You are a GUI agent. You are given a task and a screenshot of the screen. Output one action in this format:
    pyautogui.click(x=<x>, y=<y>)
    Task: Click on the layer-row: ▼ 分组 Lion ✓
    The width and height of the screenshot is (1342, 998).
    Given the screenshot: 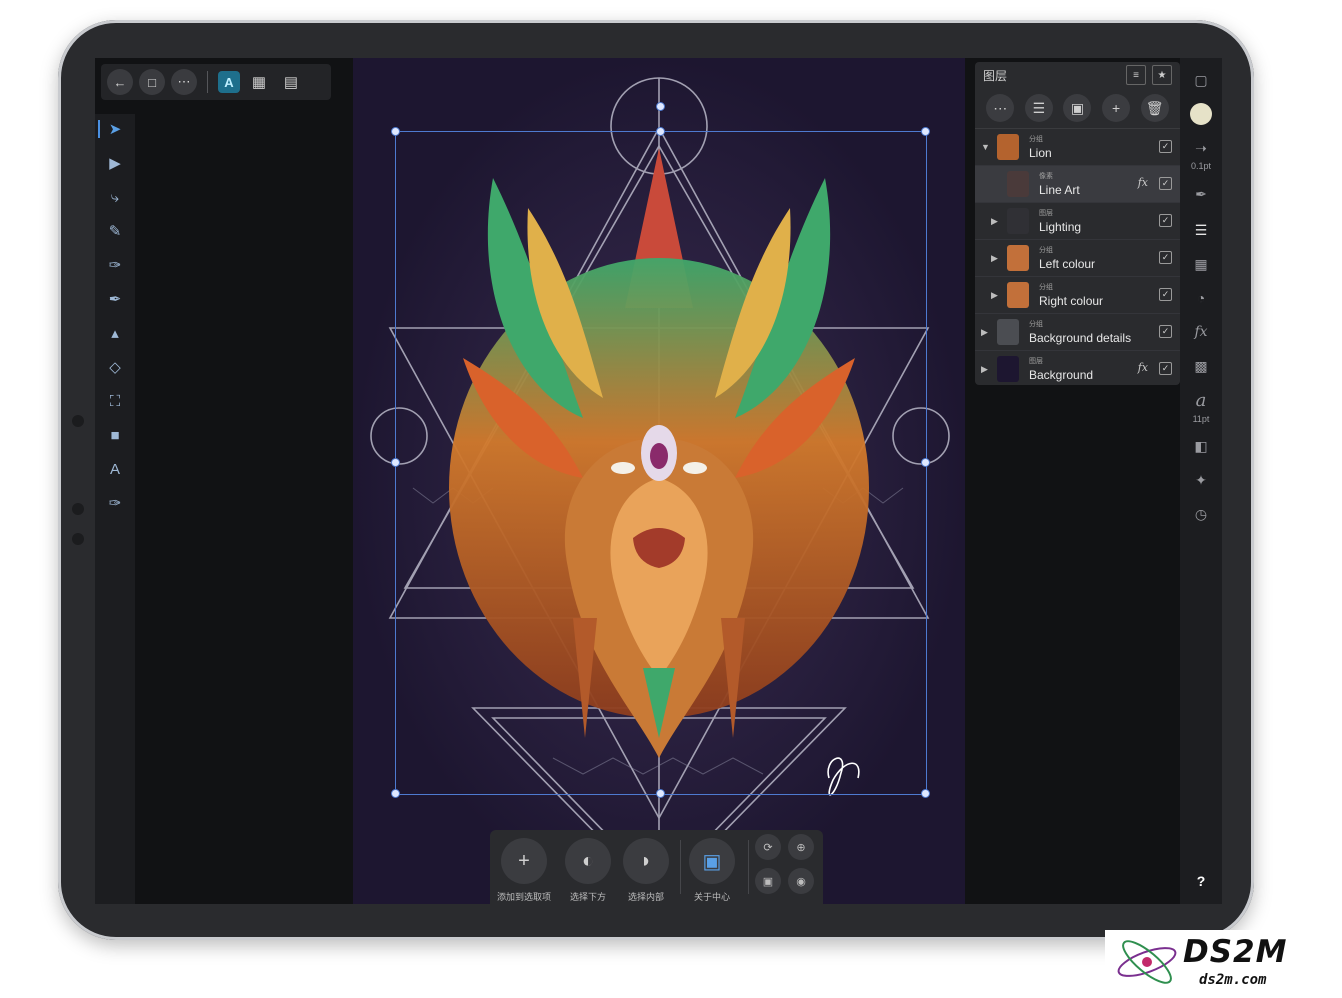 What is the action you would take?
    pyautogui.click(x=1077, y=147)
    